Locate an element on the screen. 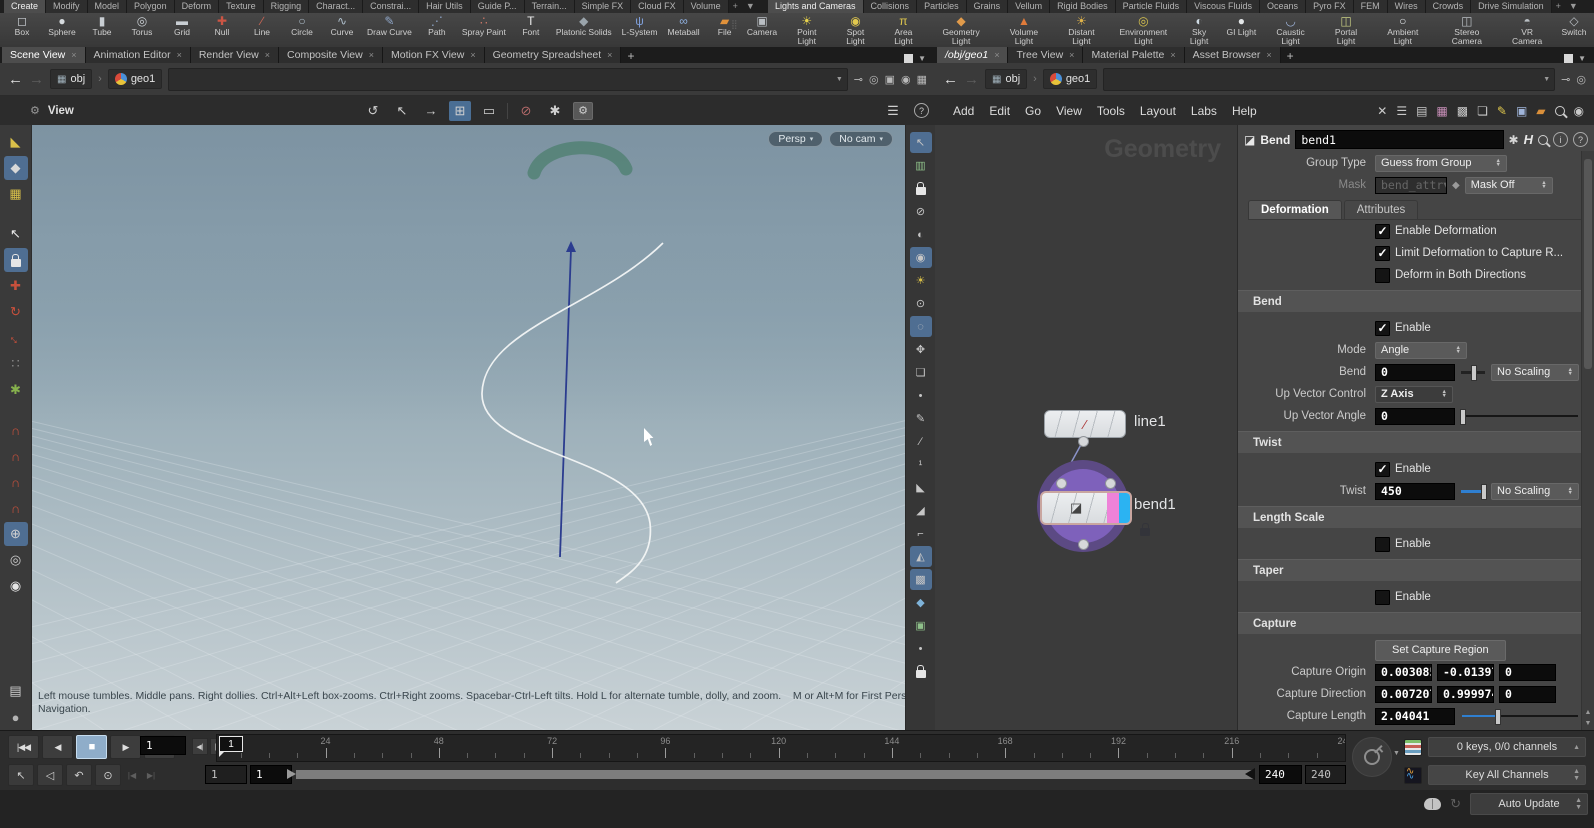  rt-checker-icon: ▩ is located at coordinates (920, 579).